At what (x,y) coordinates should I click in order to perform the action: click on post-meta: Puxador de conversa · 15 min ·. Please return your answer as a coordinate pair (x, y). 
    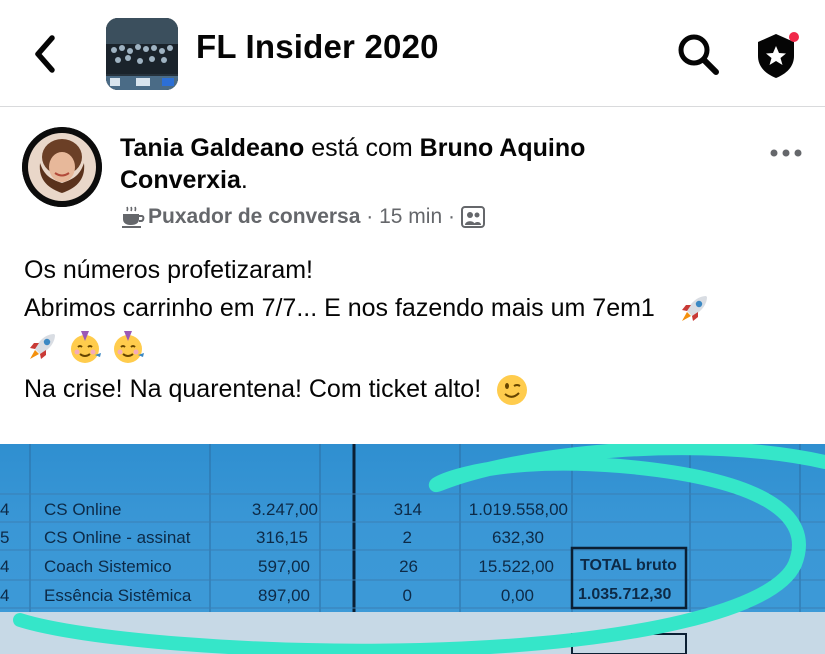
    Looking at the image, I should click on (302, 217).